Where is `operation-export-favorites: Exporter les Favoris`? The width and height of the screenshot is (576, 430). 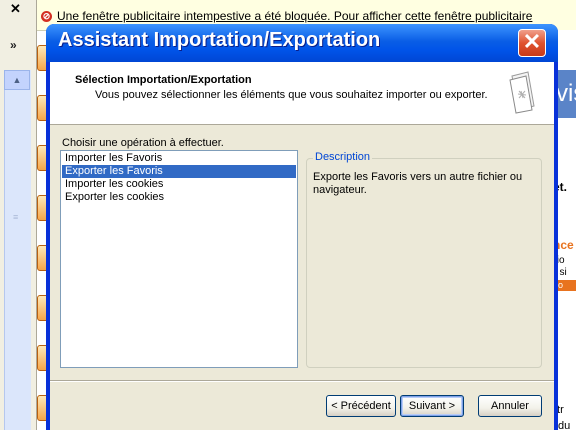
operation-export-favorites: Exporter les Favoris is located at coordinates (179, 171).